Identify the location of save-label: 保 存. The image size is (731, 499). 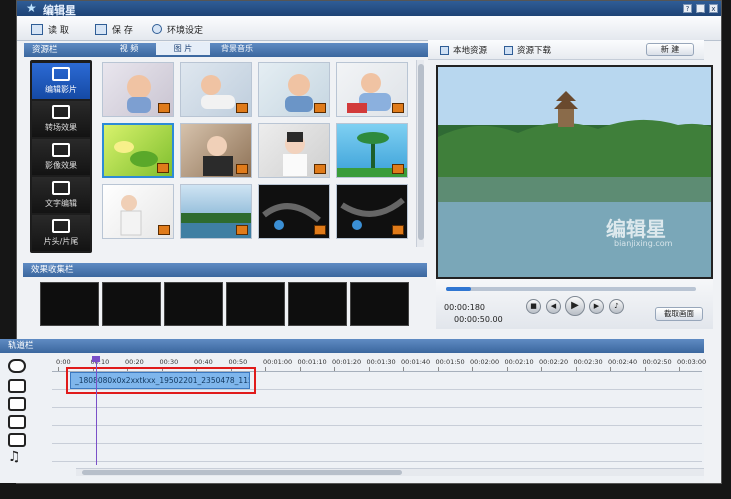
(122, 30).